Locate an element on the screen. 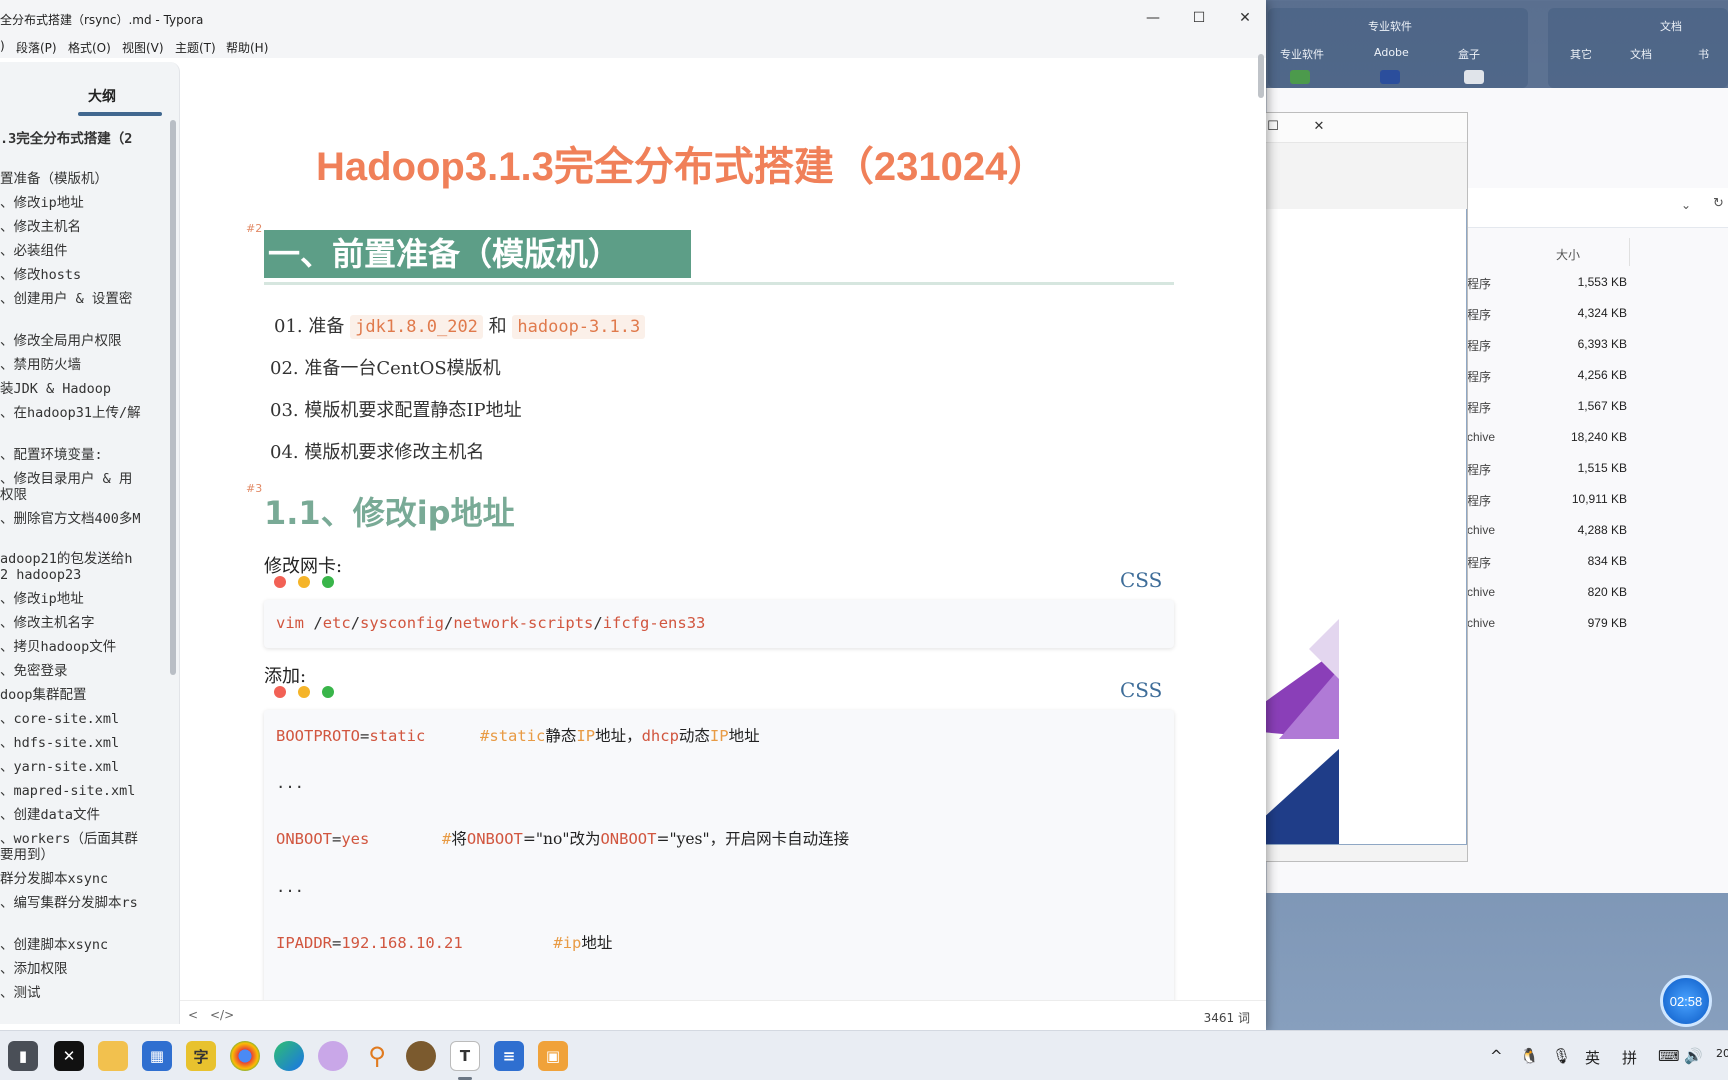 This screenshot has height=1080, width=1728. input-method-indicator: 拼 is located at coordinates (1629, 1057).